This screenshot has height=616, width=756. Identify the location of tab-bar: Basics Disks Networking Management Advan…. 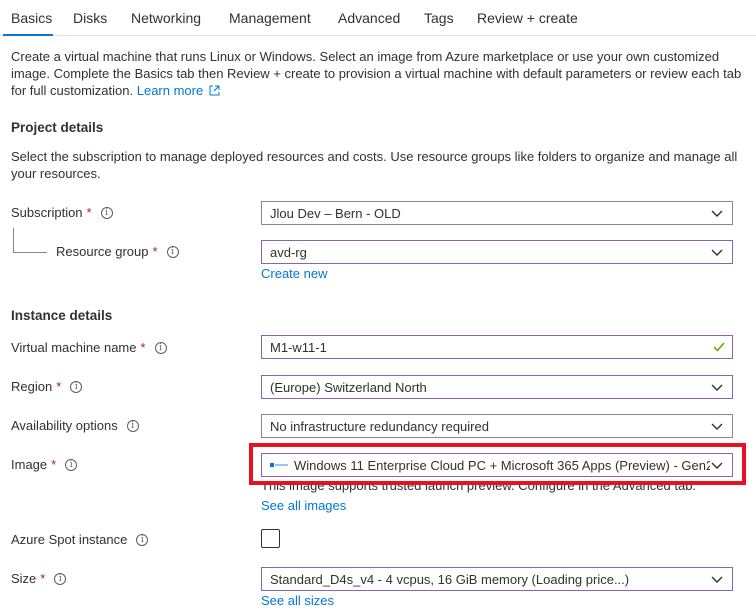
(378, 18).